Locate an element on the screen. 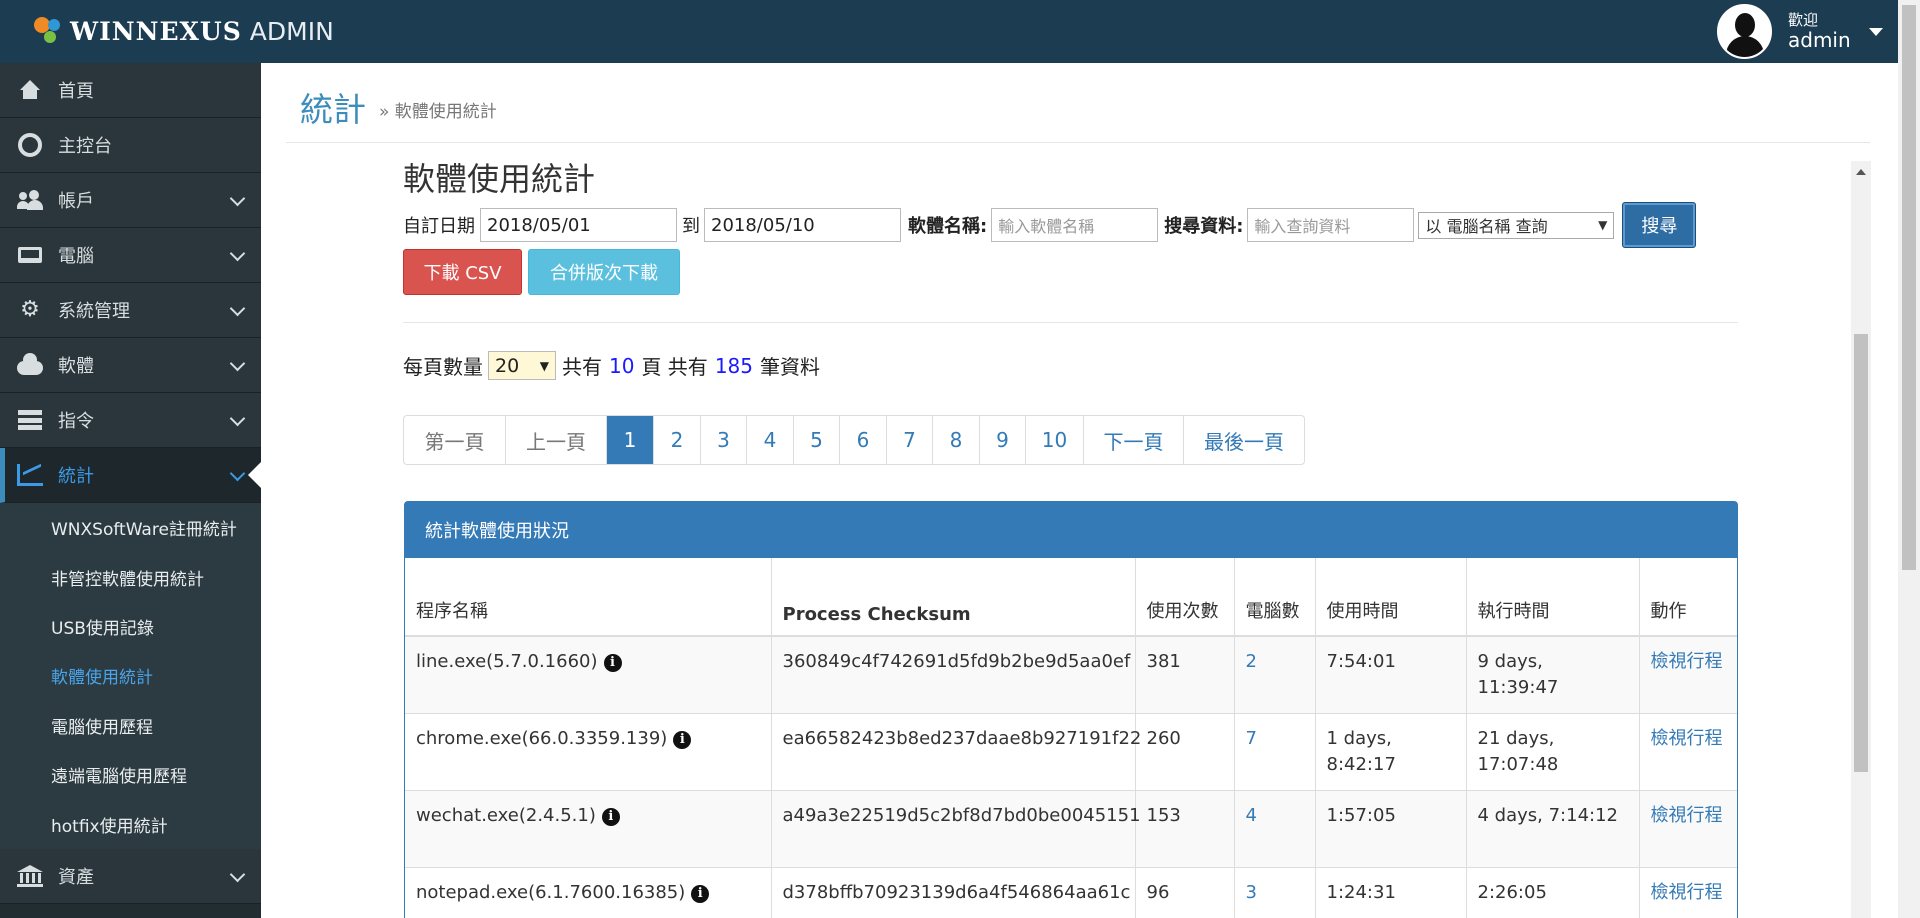  per-page-select: 20 ▼ is located at coordinates (522, 365).